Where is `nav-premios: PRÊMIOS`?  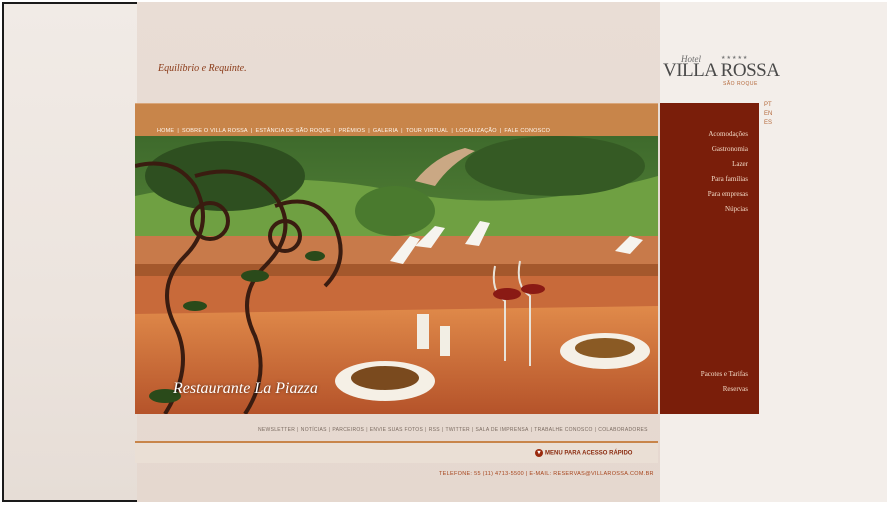 nav-premios: PRÊMIOS is located at coordinates (352, 131).